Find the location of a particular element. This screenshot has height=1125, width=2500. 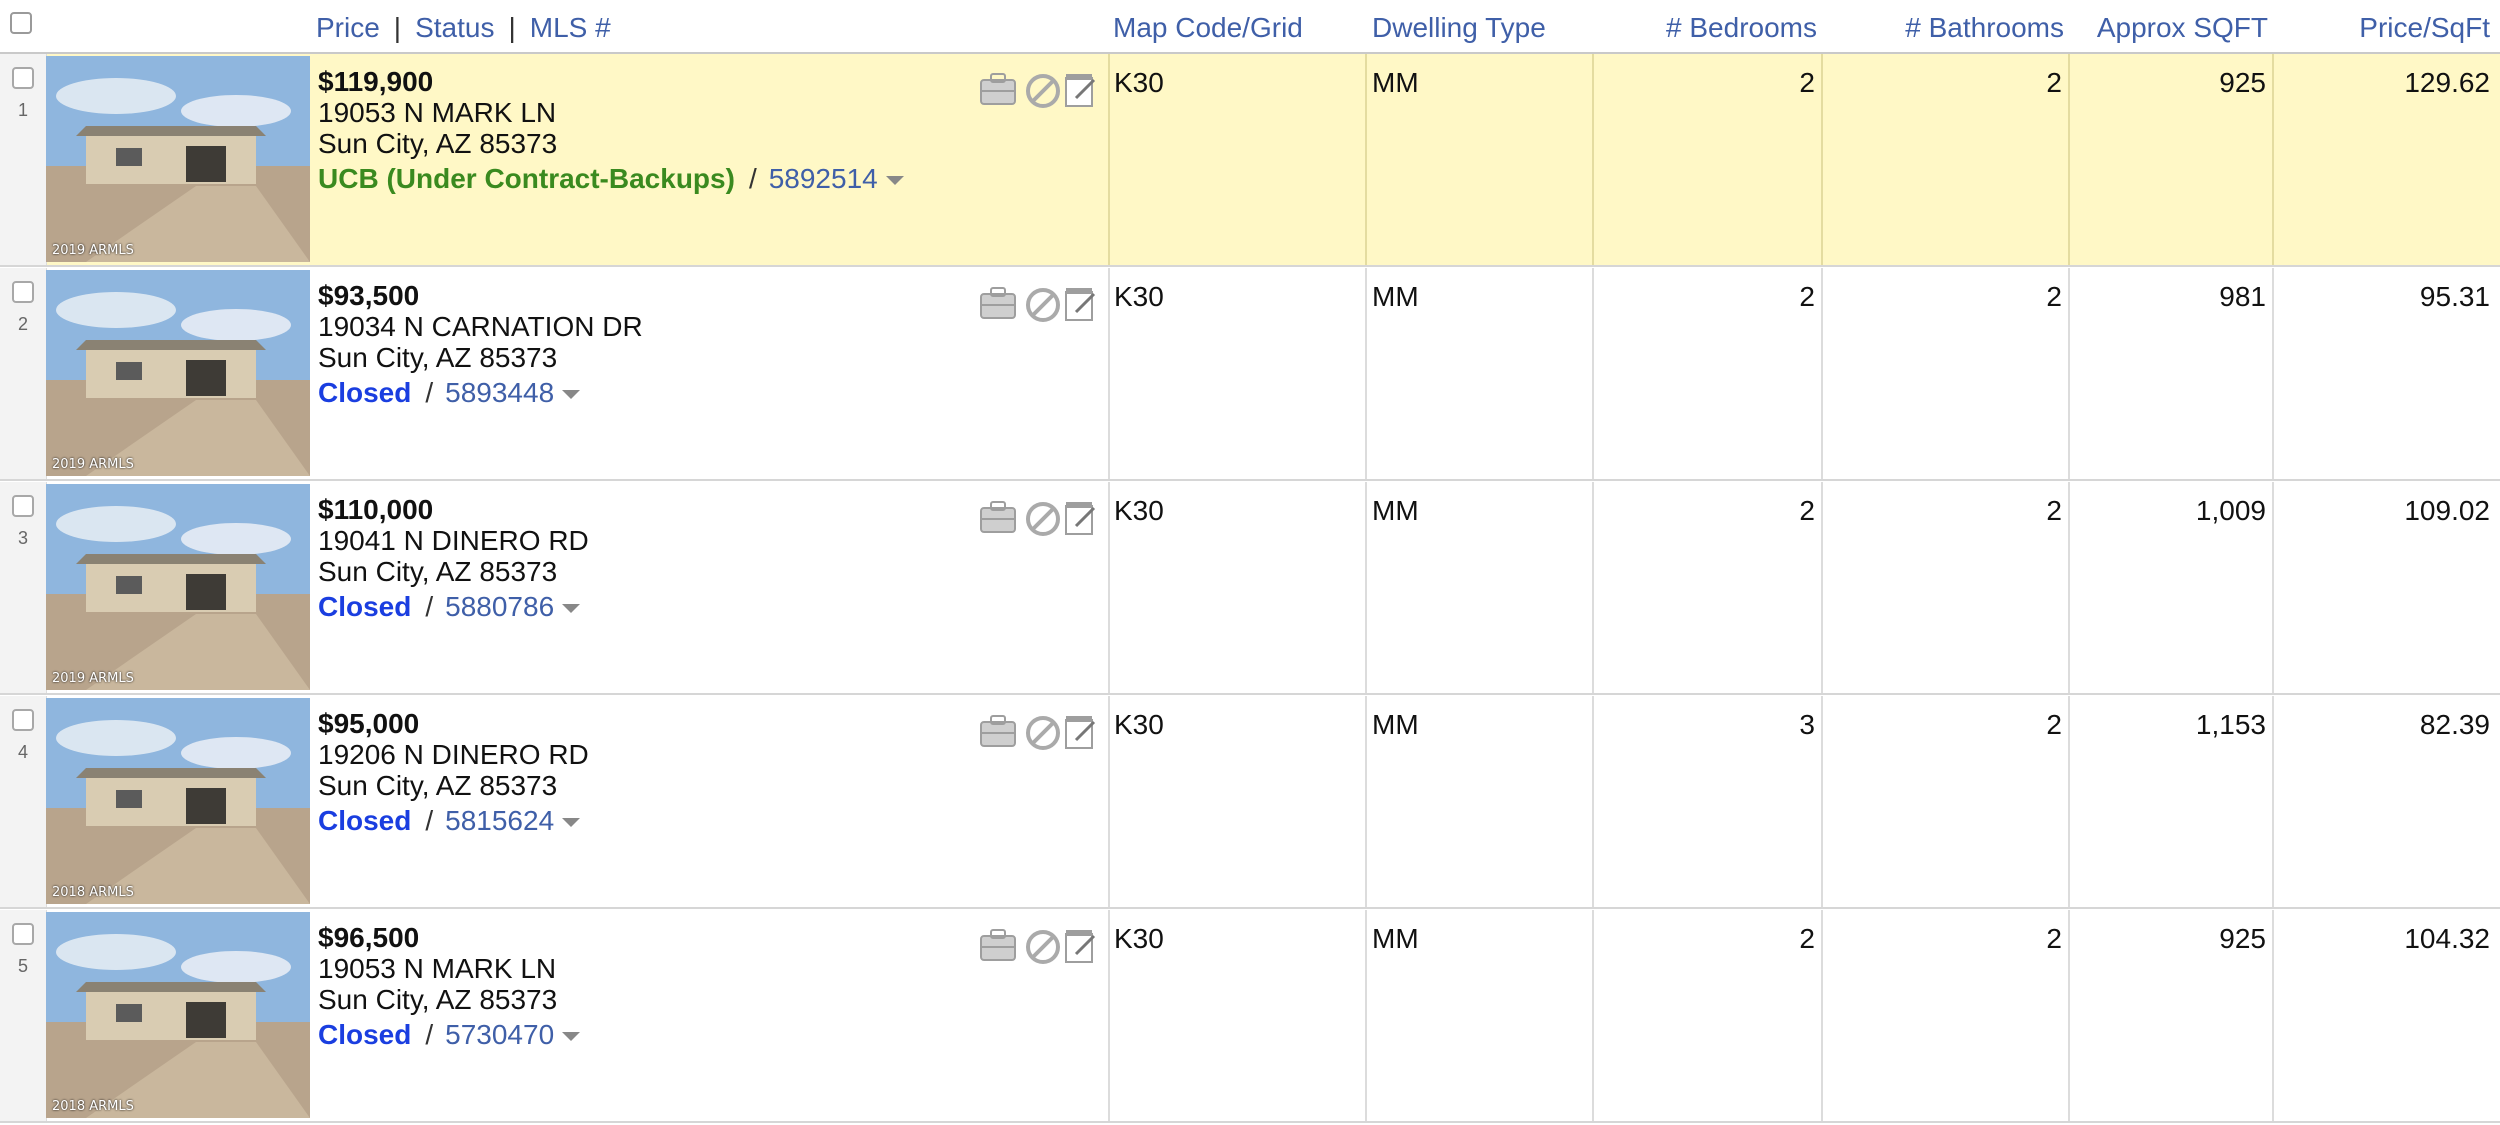

sort-status: Status is located at coordinates (454, 27).